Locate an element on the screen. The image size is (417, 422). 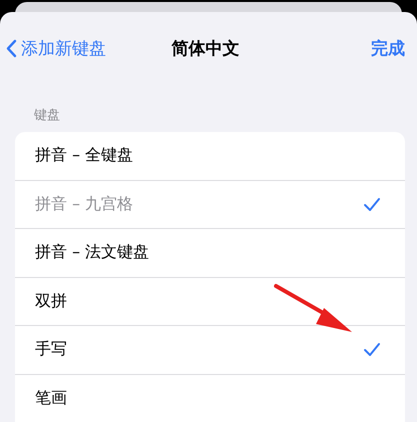
keyboard-label: 手写 is located at coordinates (51, 349).